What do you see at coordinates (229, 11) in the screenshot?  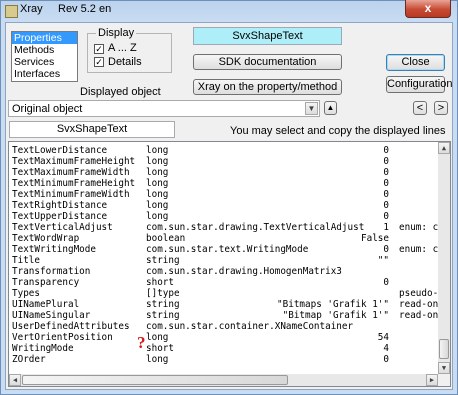 I see `title-bar: Xray Rev 5.2 en x` at bounding box center [229, 11].